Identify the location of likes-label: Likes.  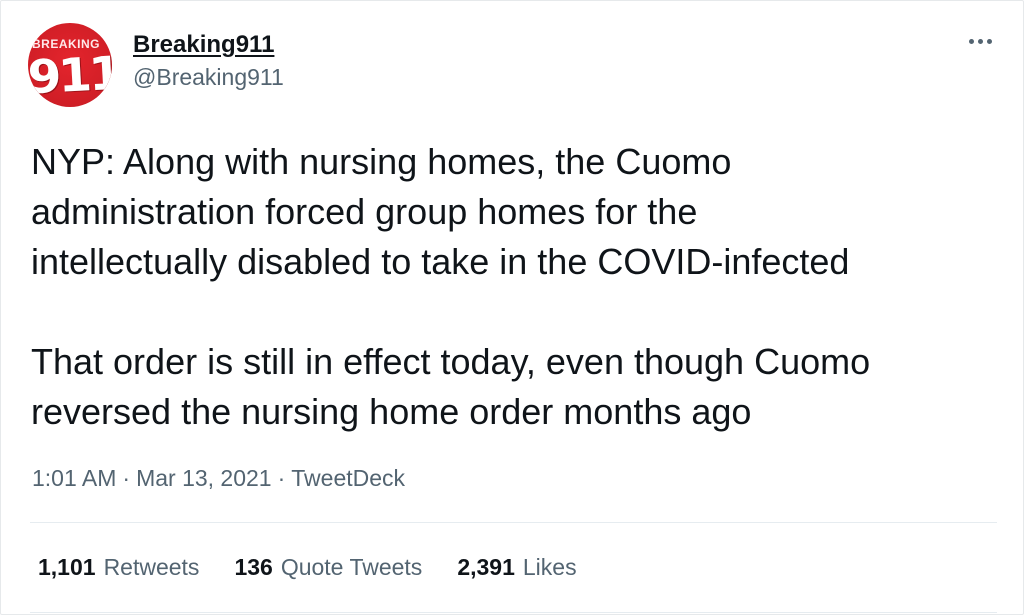
(549, 567).